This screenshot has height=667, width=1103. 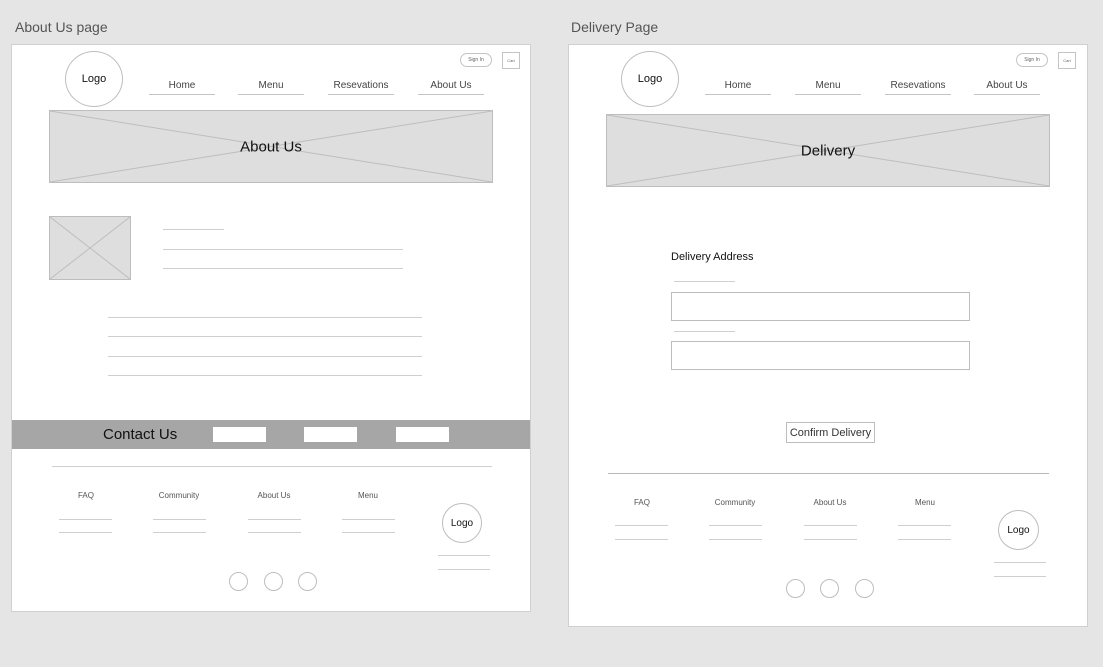 I want to click on hero-banner: About Us, so click(x=271, y=146).